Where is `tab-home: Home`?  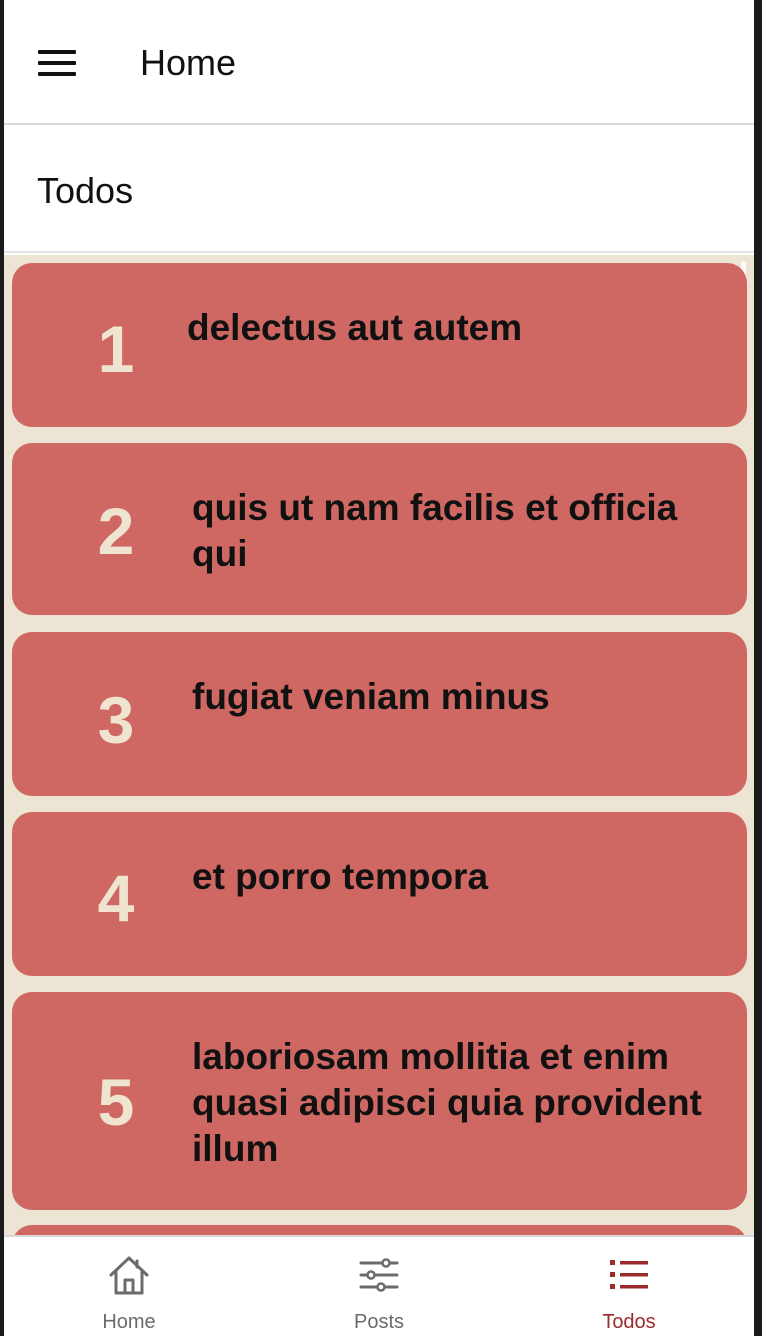
tab-home: Home is located at coordinates (129, 1286).